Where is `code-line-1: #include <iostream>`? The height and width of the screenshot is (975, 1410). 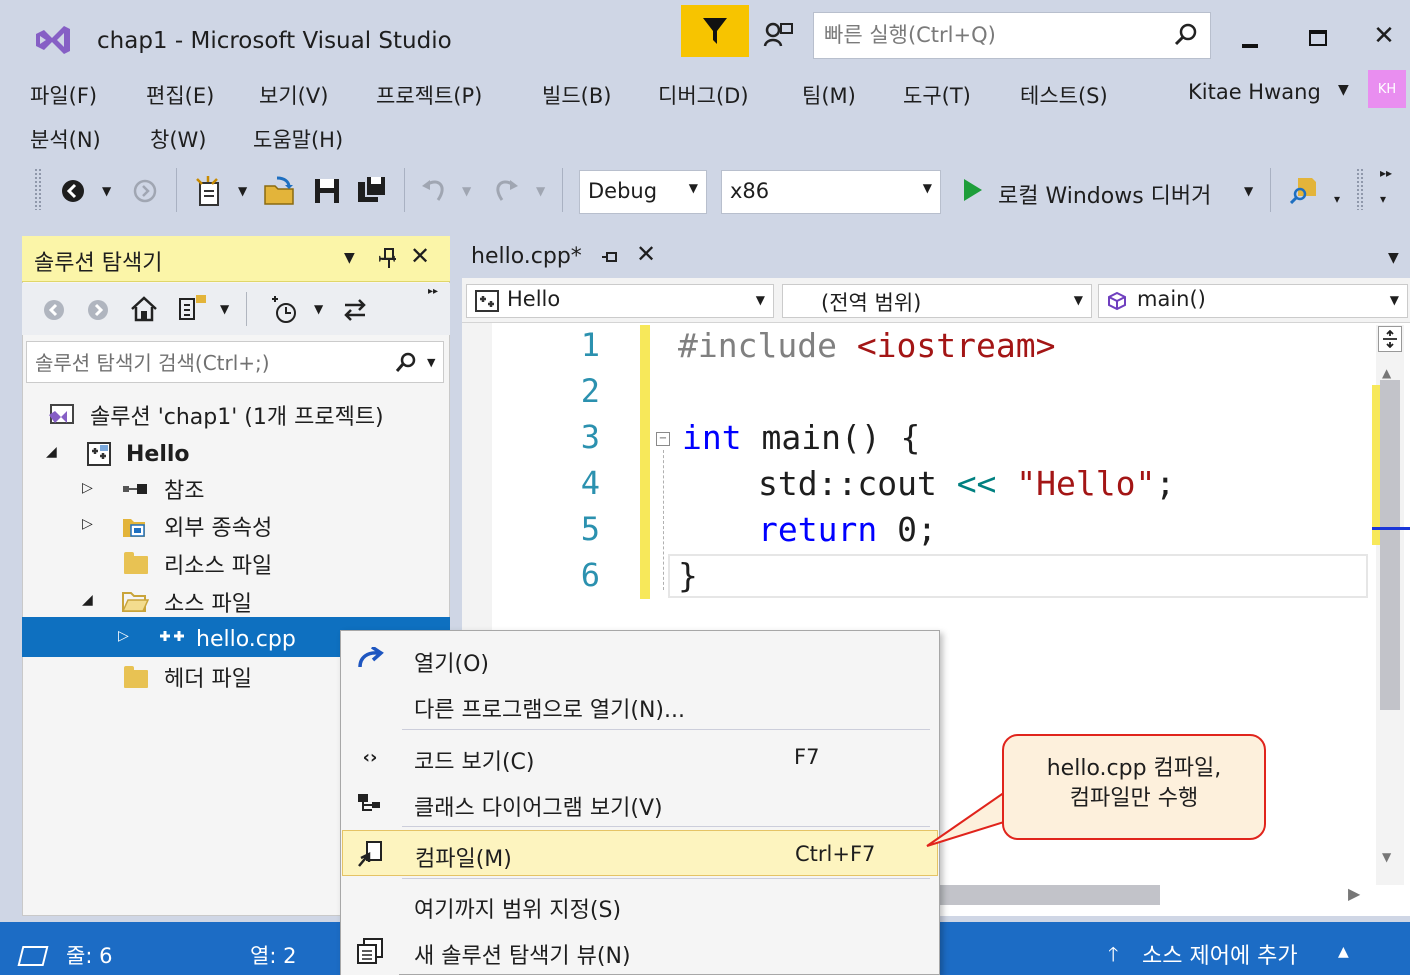 code-line-1: #include <iostream> is located at coordinates (867, 345).